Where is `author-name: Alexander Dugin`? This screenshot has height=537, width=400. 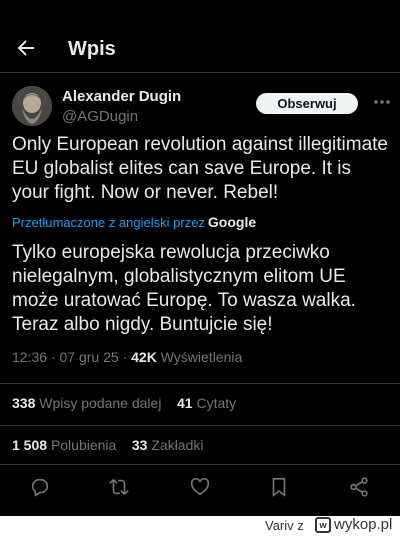
author-name: Alexander Dugin is located at coordinates (121, 96).